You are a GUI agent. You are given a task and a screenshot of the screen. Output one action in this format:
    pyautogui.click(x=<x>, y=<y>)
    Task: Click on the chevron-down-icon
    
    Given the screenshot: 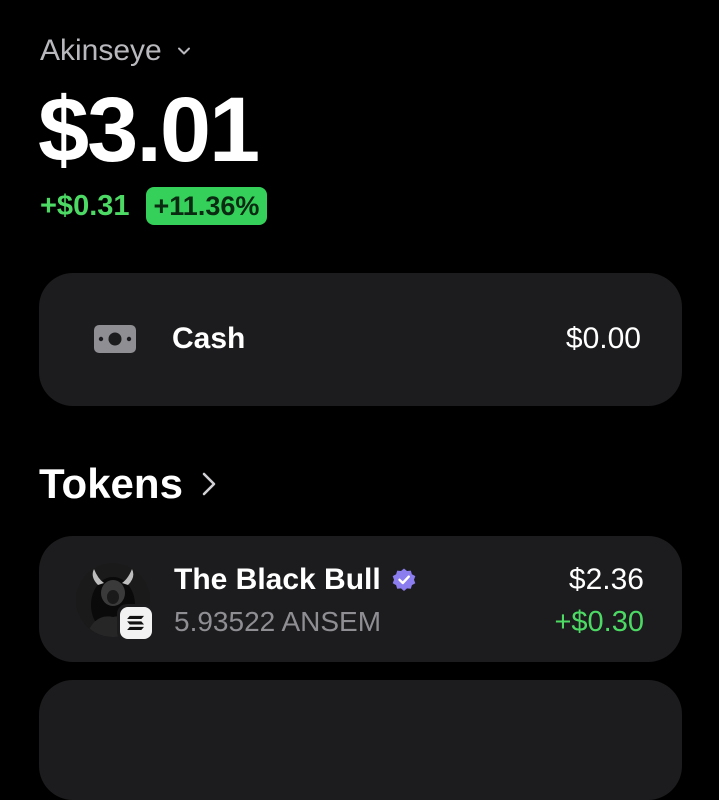 What is the action you would take?
    pyautogui.click(x=184, y=51)
    